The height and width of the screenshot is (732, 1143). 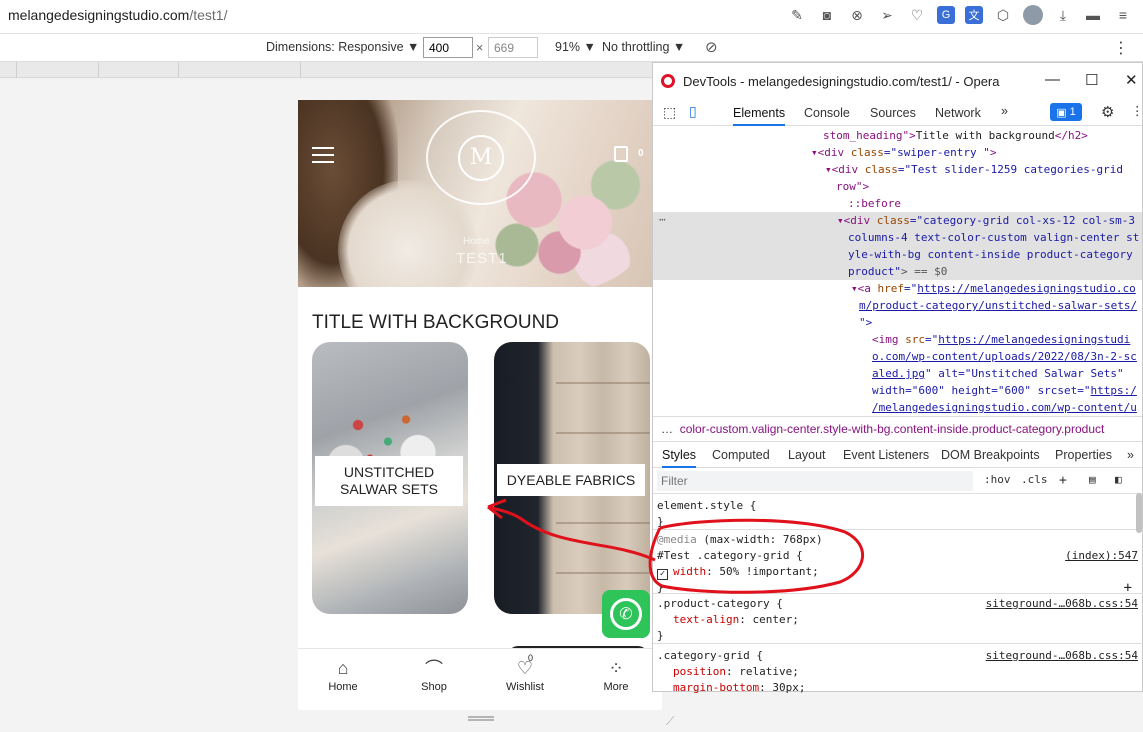 I want to click on settings-gear-icon: ⚙, so click(x=1107, y=112).